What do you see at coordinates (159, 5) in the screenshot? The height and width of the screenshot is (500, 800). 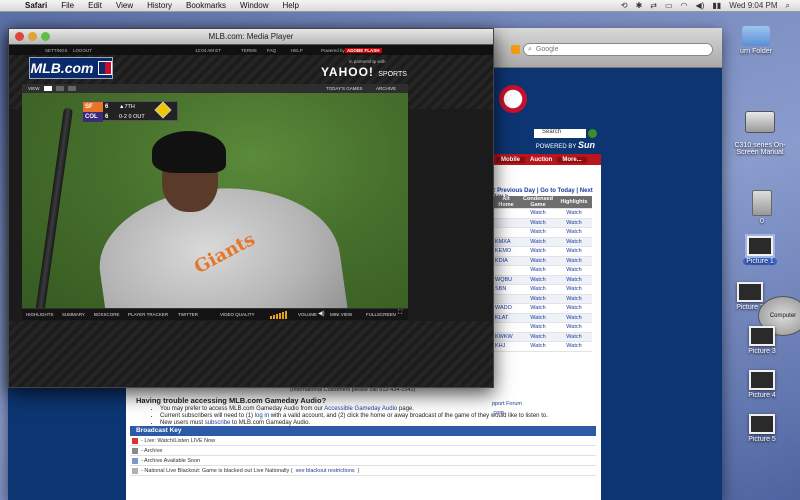 I see `menu-history: History` at bounding box center [159, 5].